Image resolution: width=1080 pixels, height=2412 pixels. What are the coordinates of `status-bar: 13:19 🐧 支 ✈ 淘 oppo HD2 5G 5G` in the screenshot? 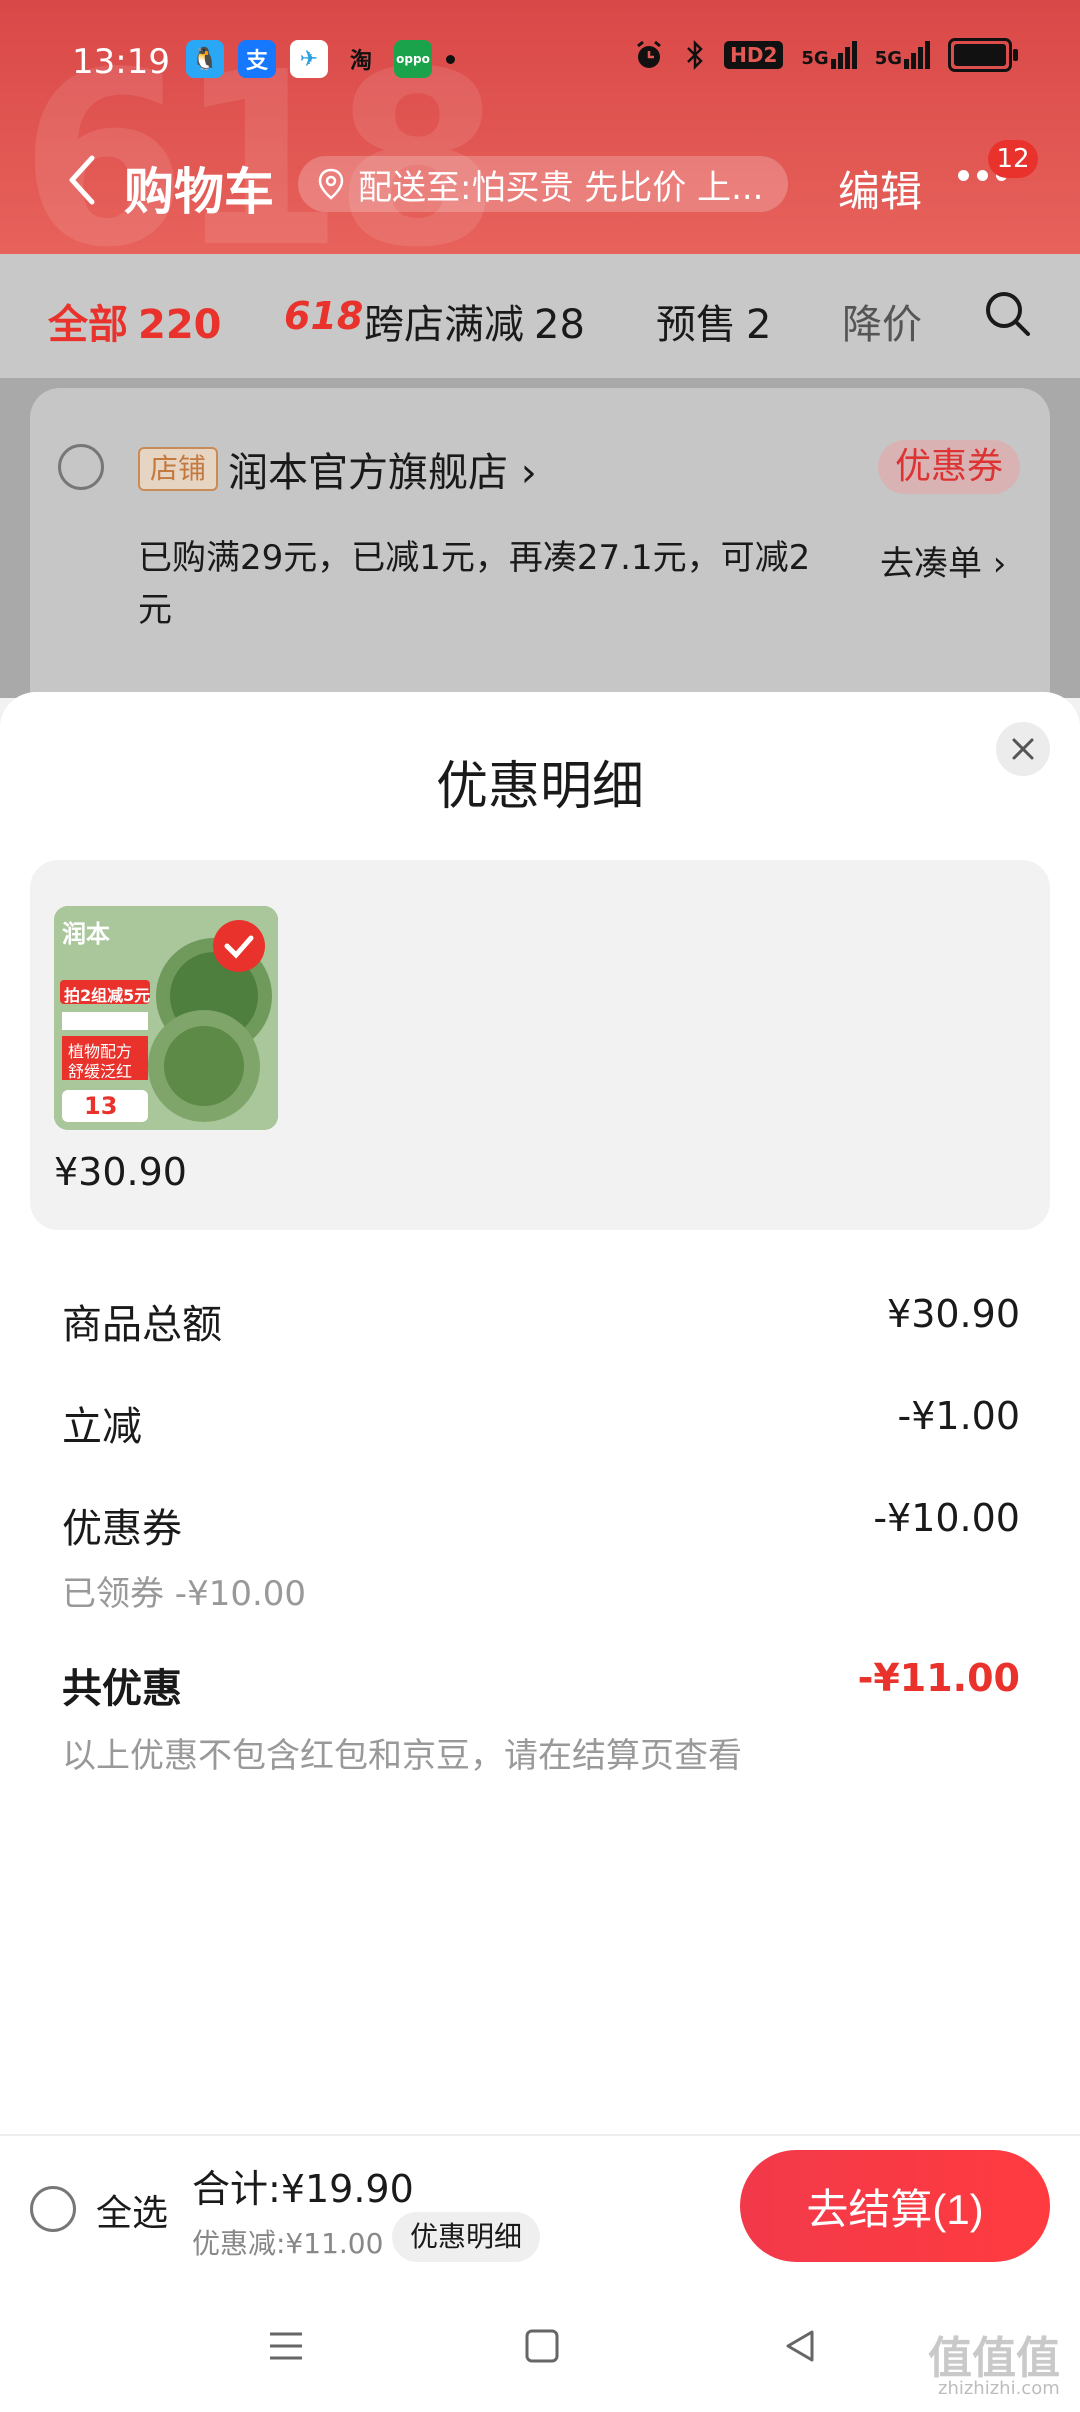 It's located at (540, 63).